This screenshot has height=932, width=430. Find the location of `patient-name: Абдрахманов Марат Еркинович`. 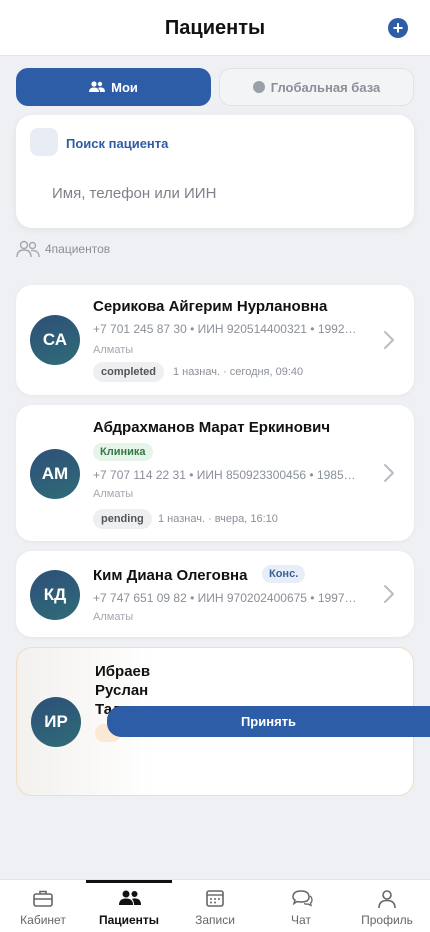

patient-name: Абдрахманов Марат Еркинович is located at coordinates (212, 427).